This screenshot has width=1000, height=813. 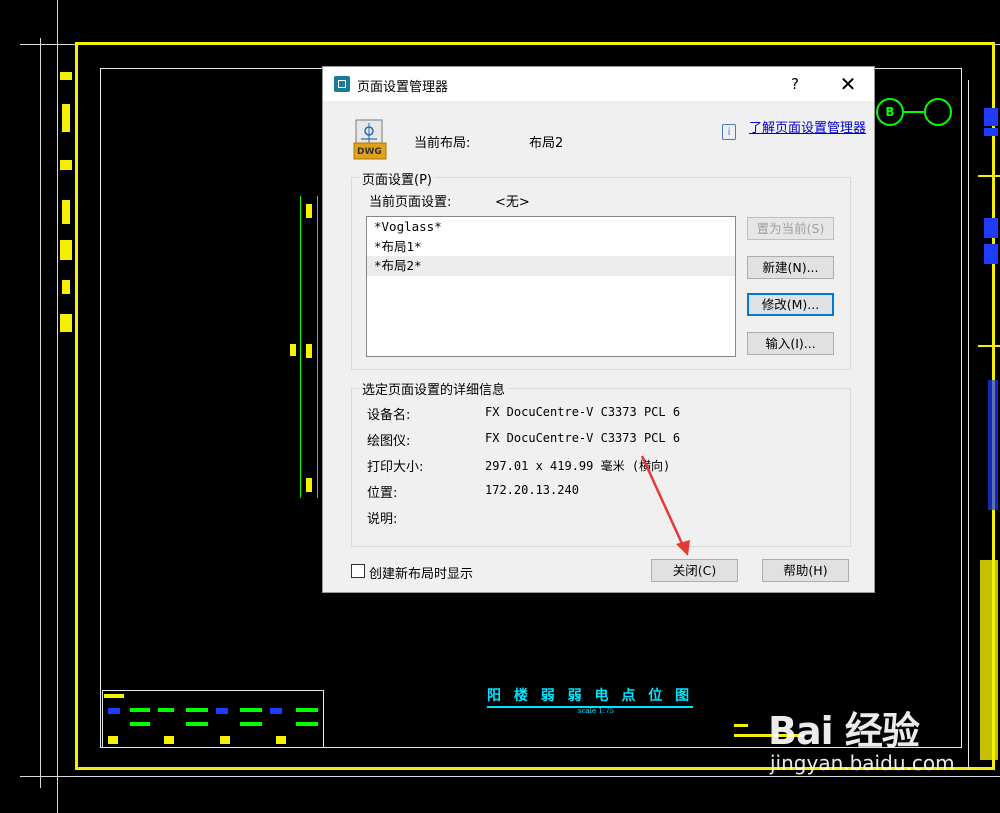 What do you see at coordinates (583, 438) in the screenshot?
I see `plotter-value: FX DocuCentre-V C3373 PCL 6` at bounding box center [583, 438].